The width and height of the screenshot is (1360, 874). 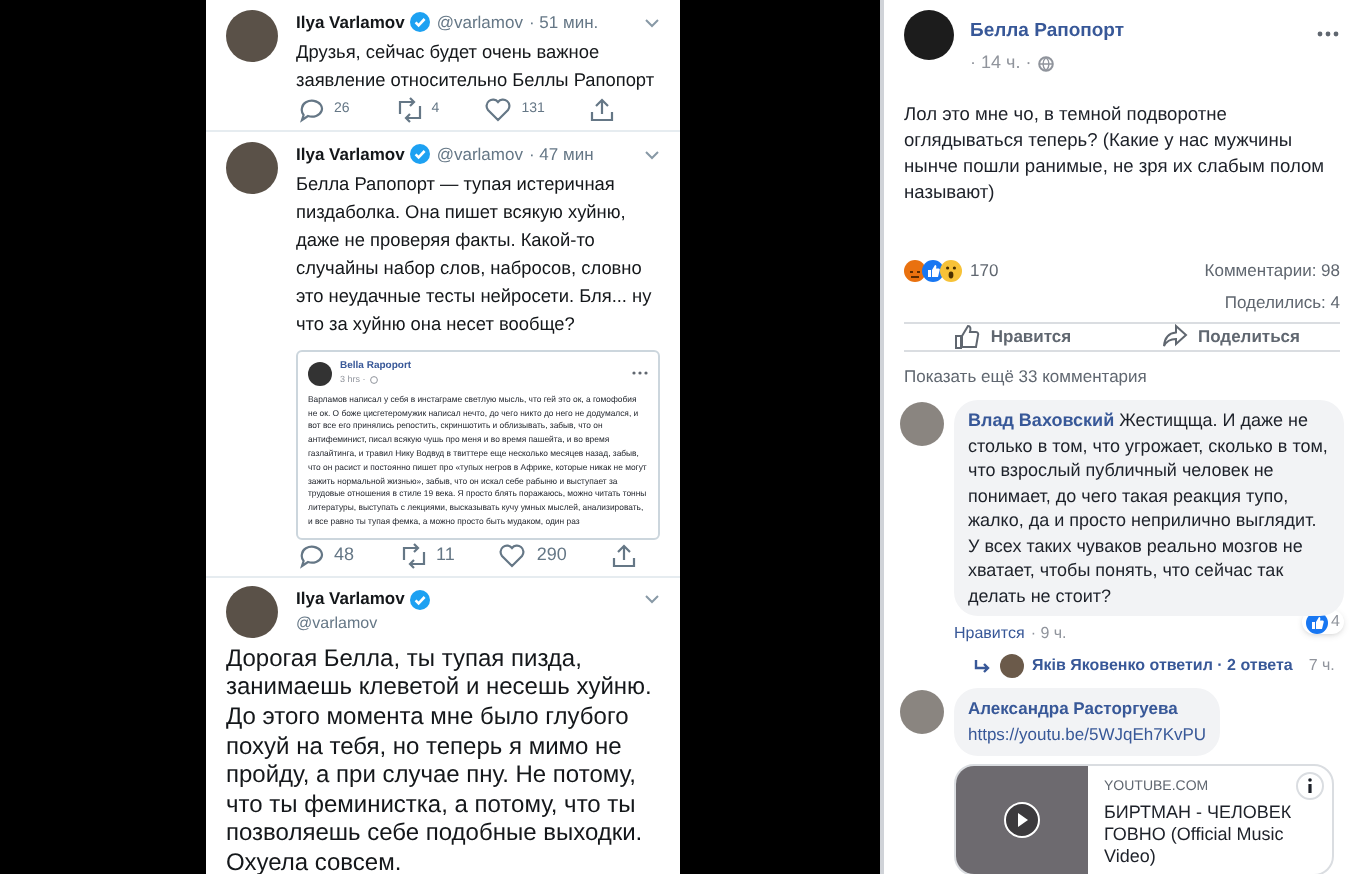 What do you see at coordinates (1198, 835) in the screenshot?
I see `link-title: БИРТМАН - ЧЕЛОВЕК ГОВНО (Official Music Video)` at bounding box center [1198, 835].